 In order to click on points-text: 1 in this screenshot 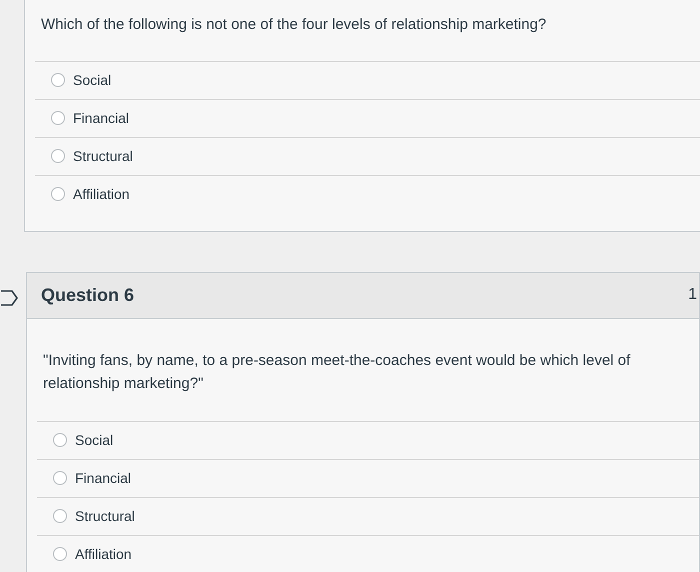, I will do `click(692, 295)`.